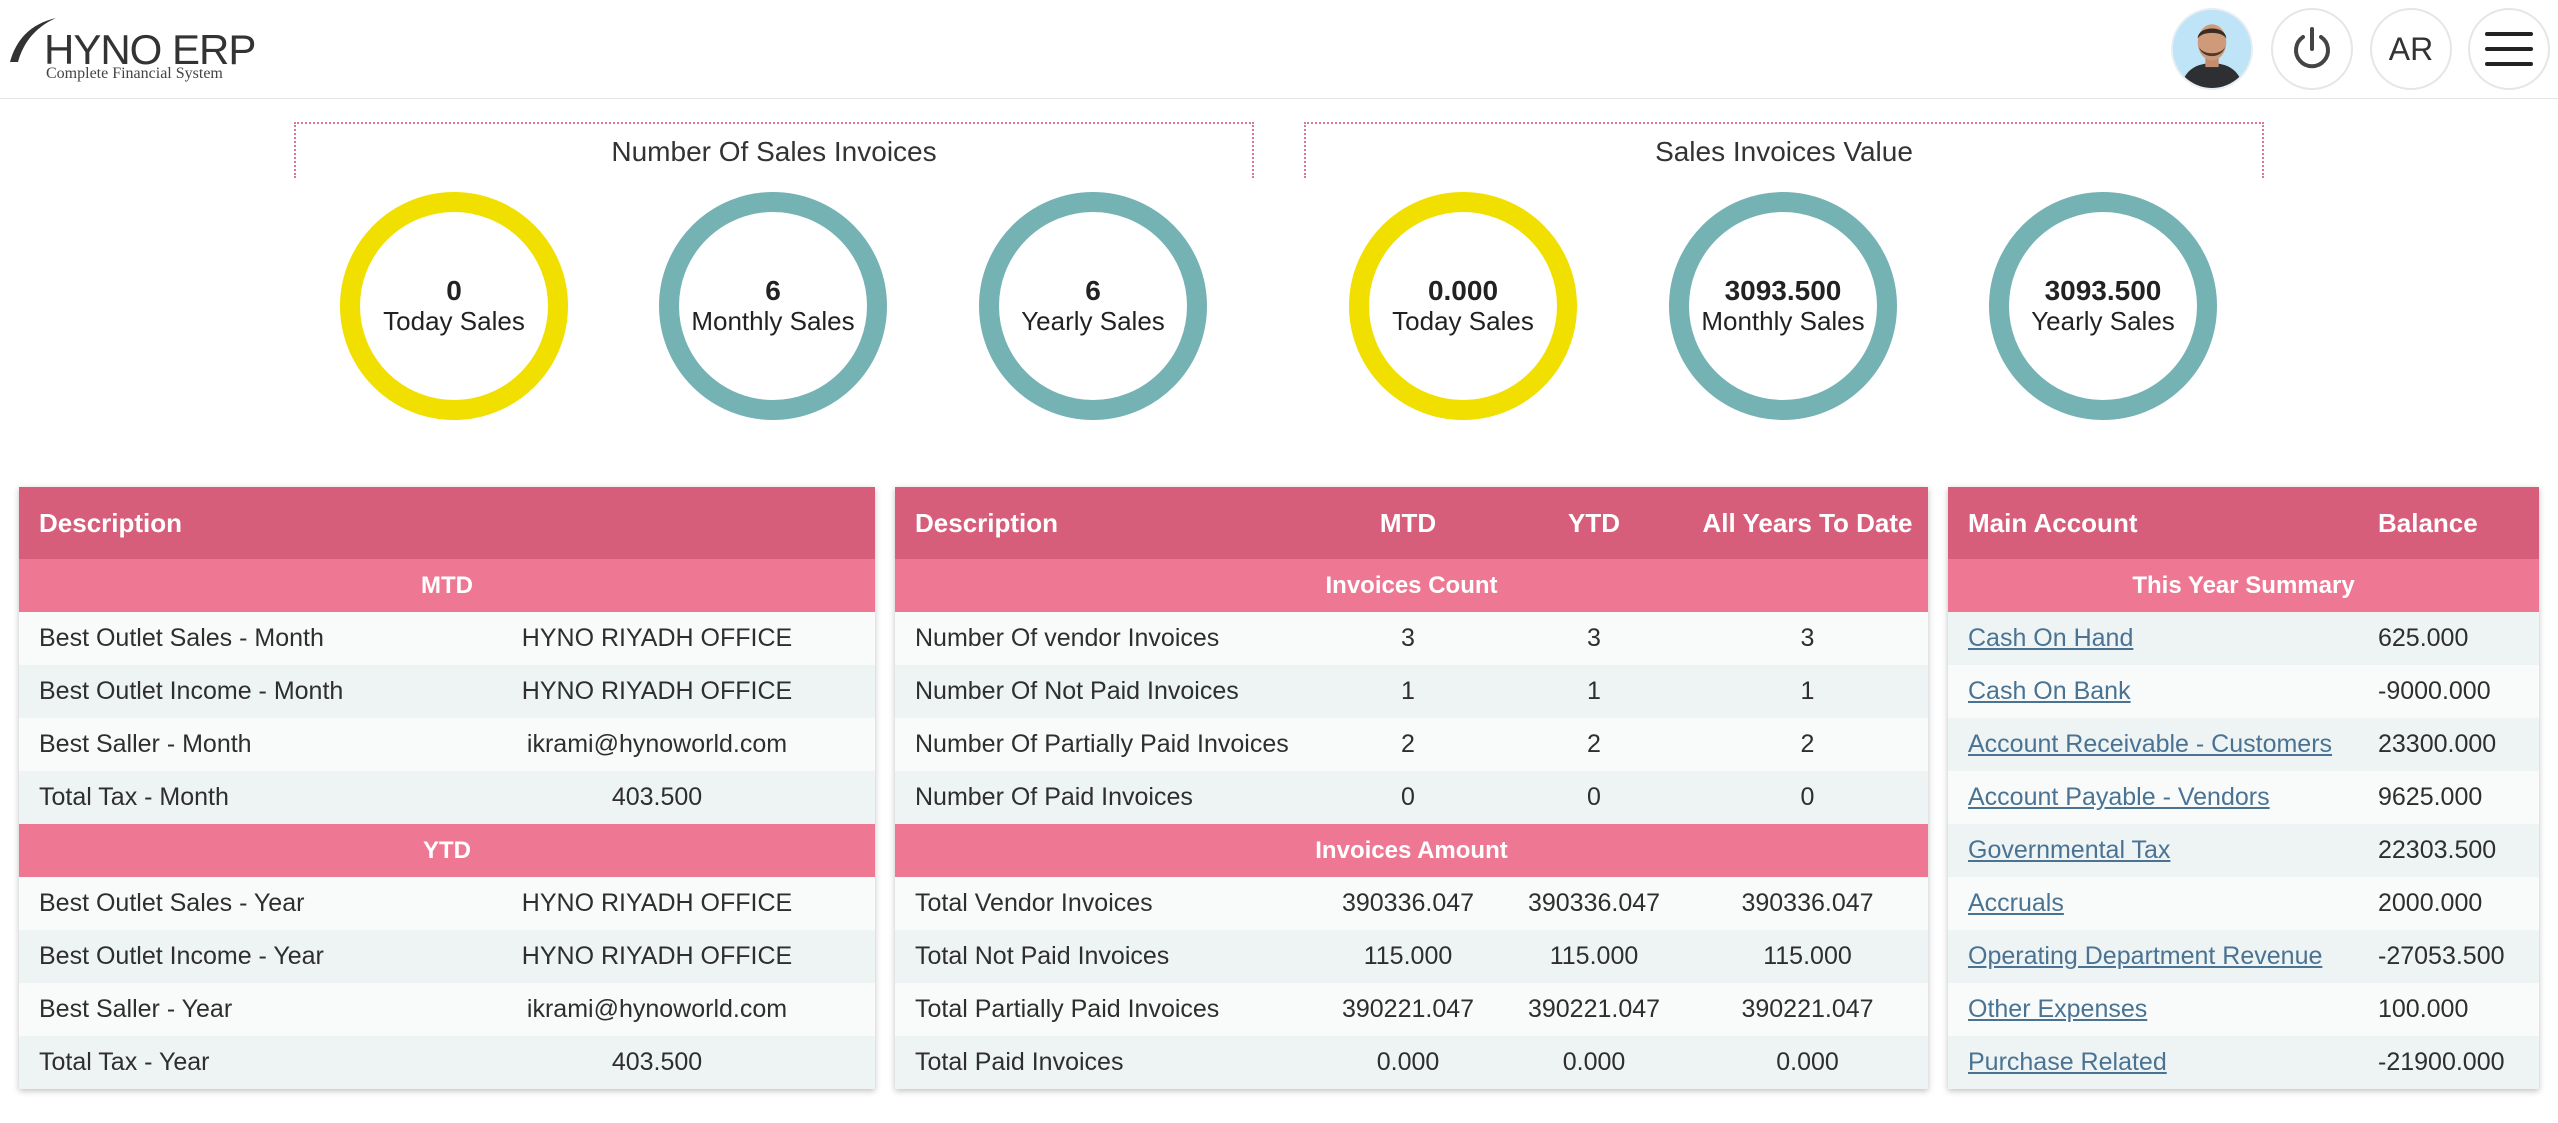  I want to click on cell-mtd: 390336.047, so click(1408, 903).